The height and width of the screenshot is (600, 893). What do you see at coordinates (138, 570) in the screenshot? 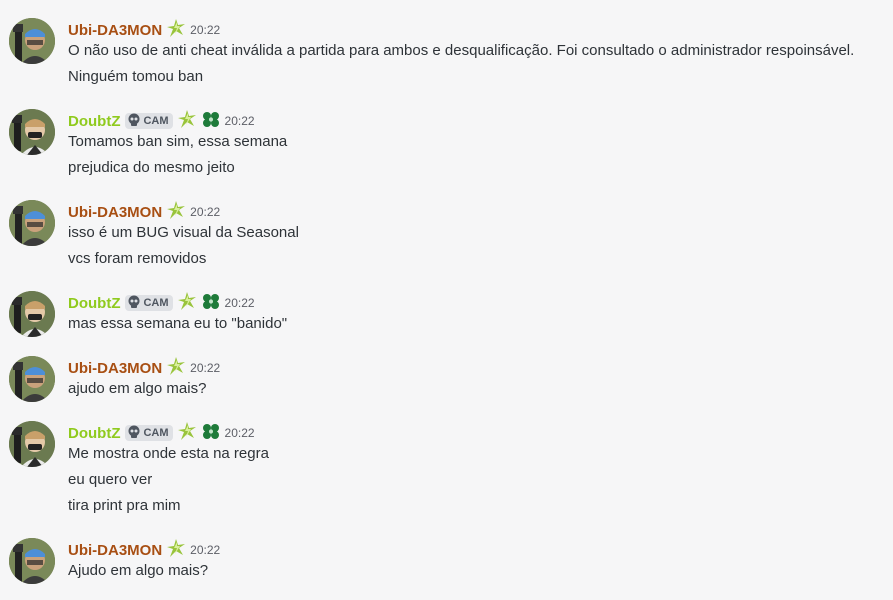
I see `message-text: Ajudo em algo mais?` at bounding box center [138, 570].